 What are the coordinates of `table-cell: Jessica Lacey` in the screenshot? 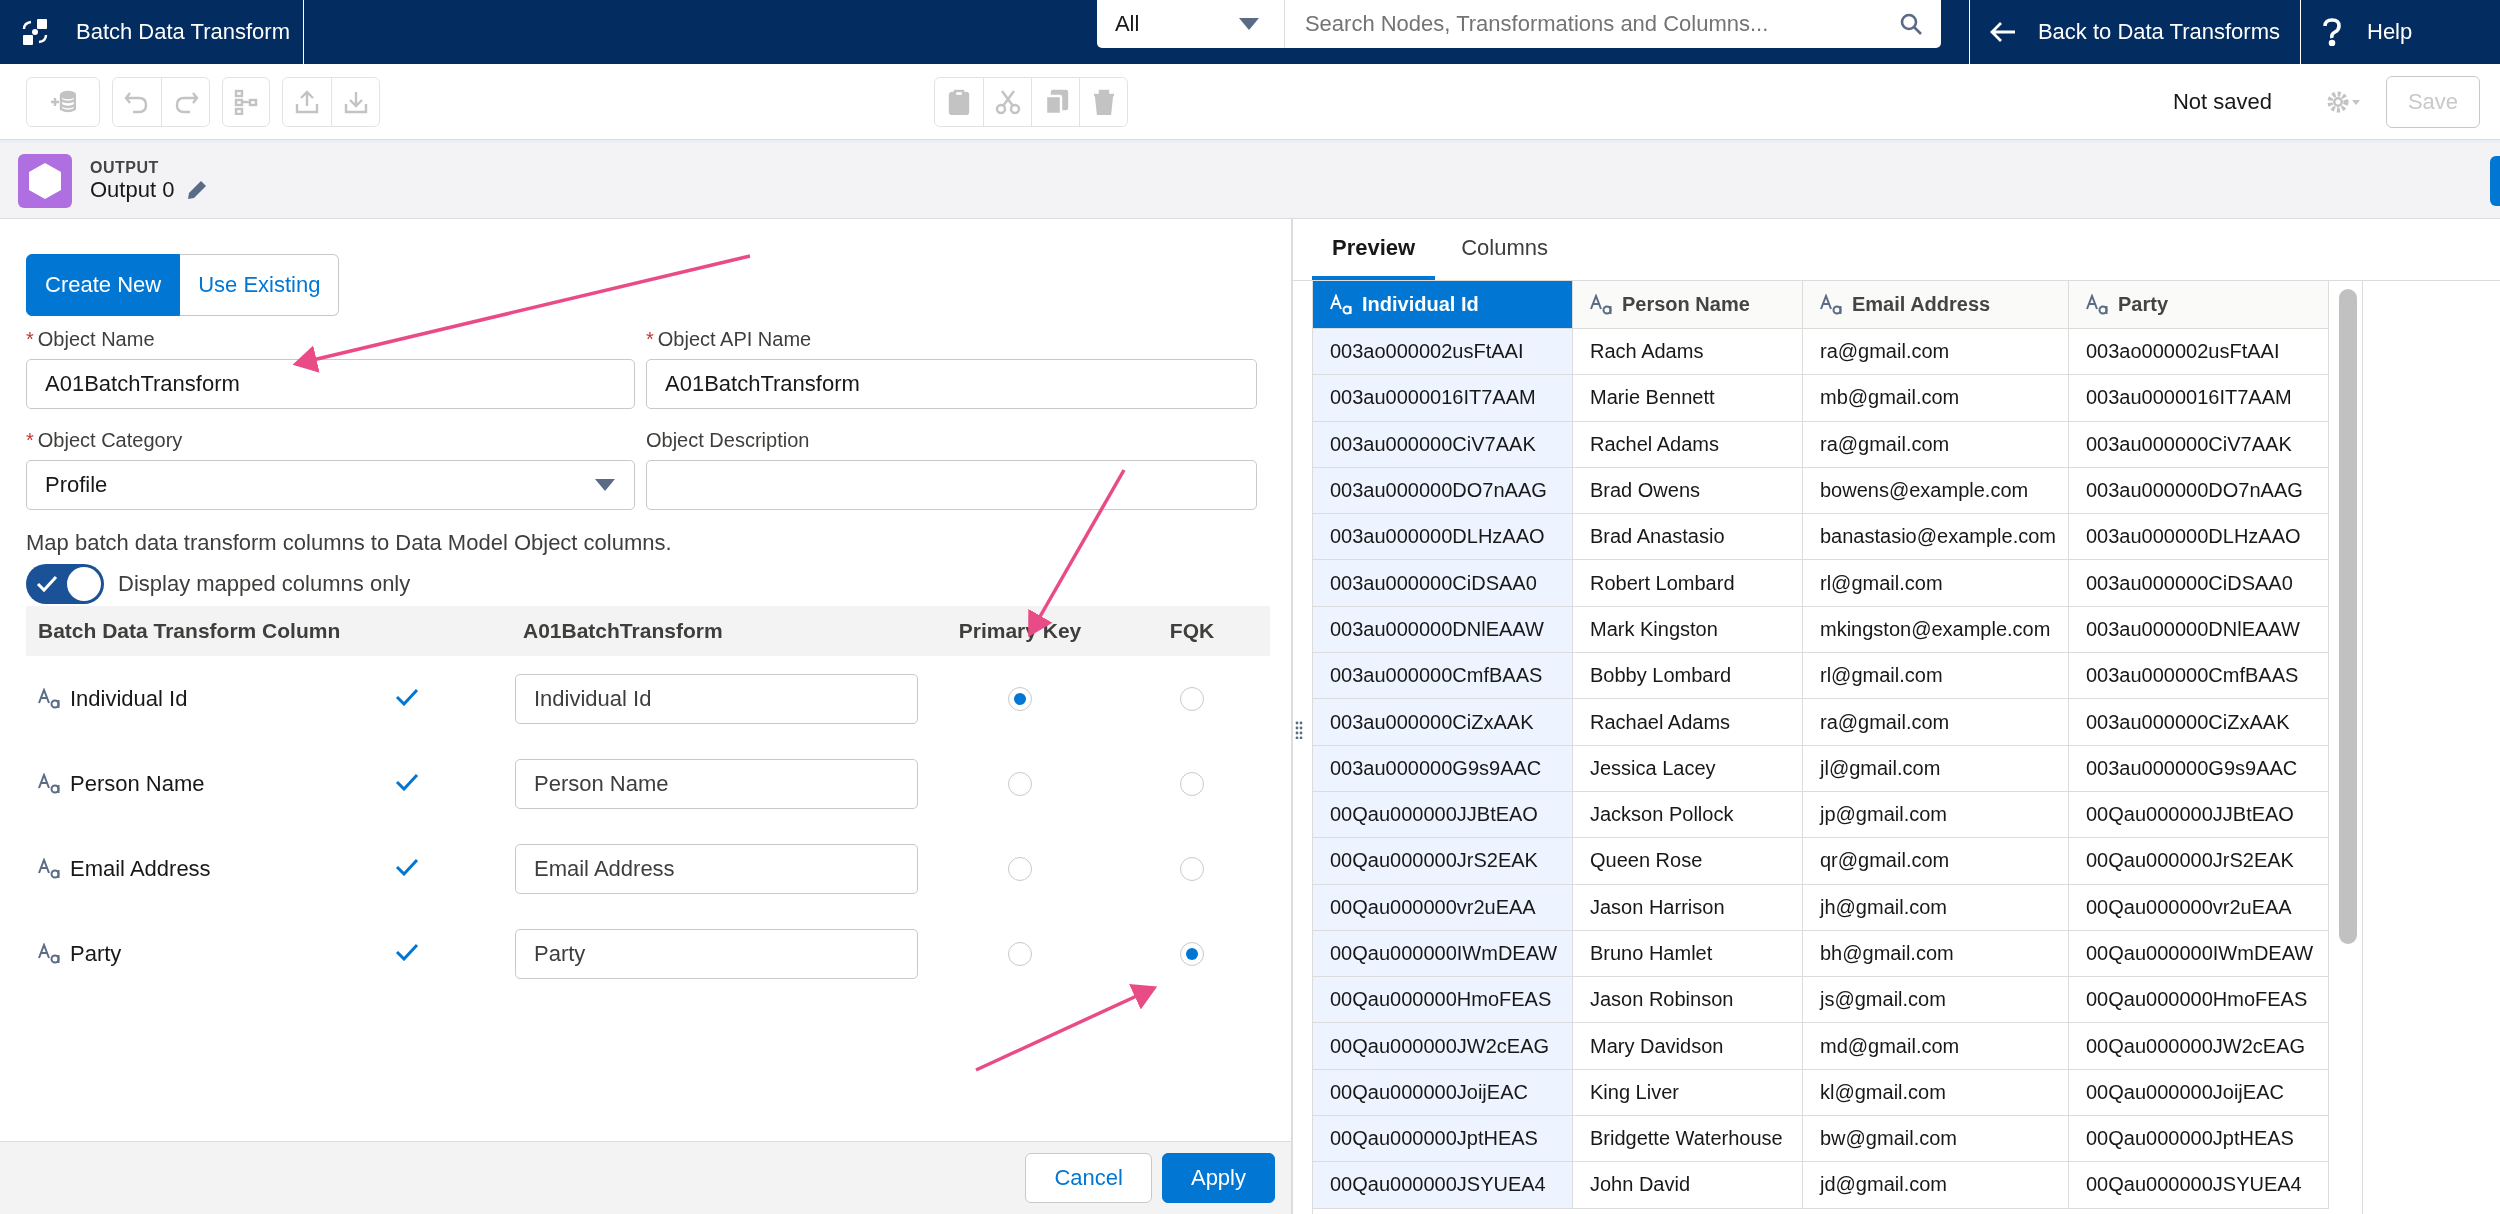 It's located at (1688, 768).